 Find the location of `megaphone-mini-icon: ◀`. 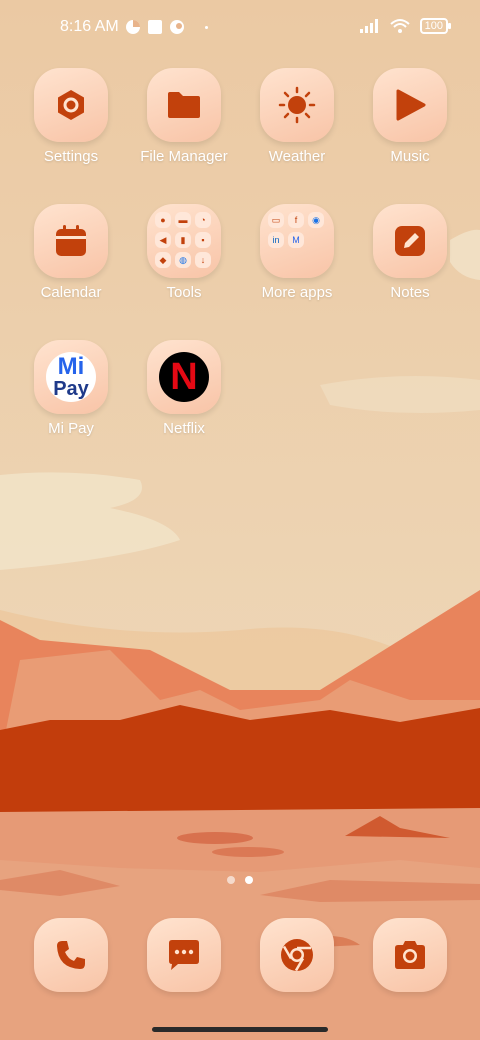

megaphone-mini-icon: ◀ is located at coordinates (163, 240).